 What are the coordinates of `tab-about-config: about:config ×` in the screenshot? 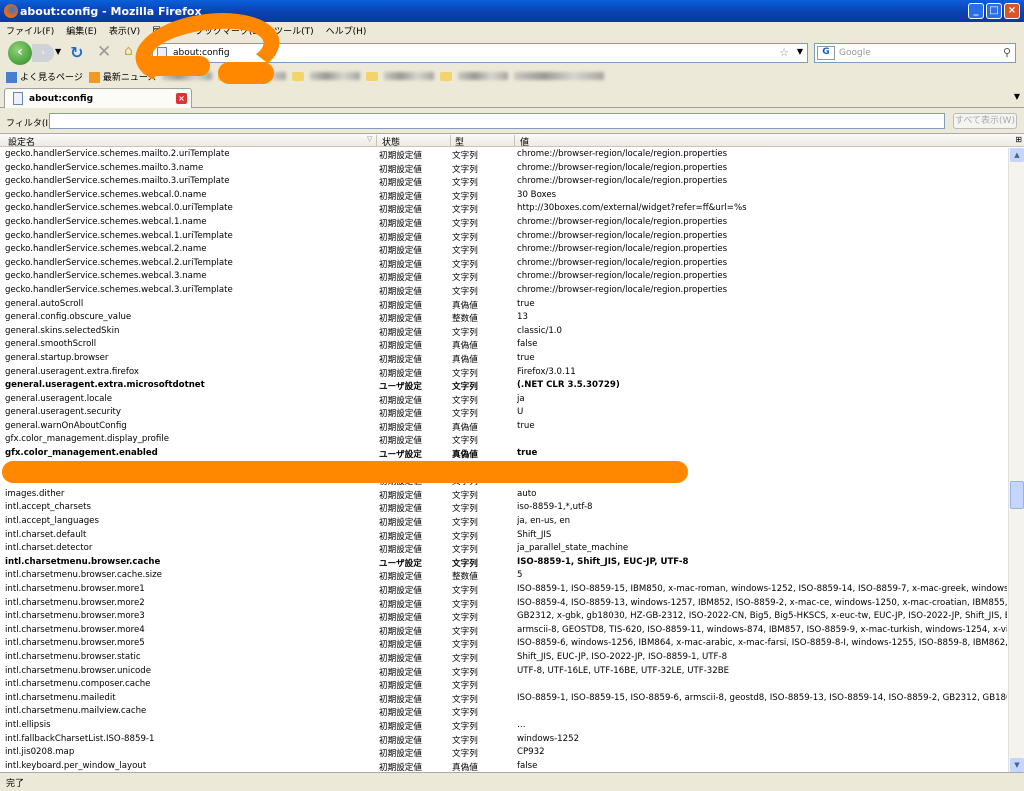 It's located at (98, 98).